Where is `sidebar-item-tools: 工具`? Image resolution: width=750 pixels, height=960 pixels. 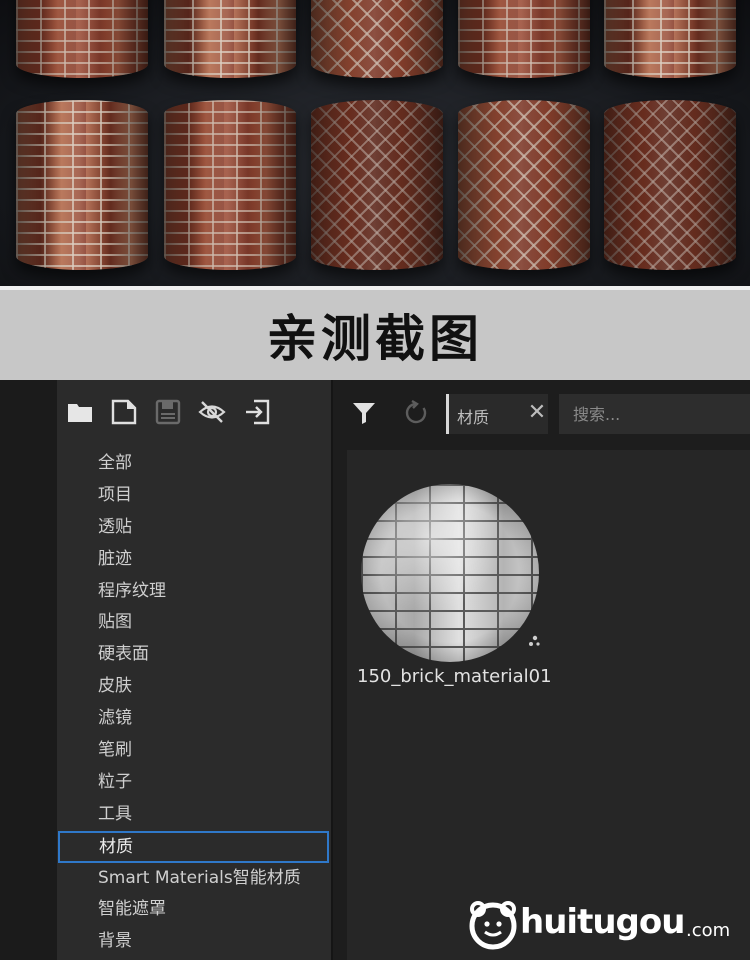
sidebar-item-tools: 工具 is located at coordinates (194, 815).